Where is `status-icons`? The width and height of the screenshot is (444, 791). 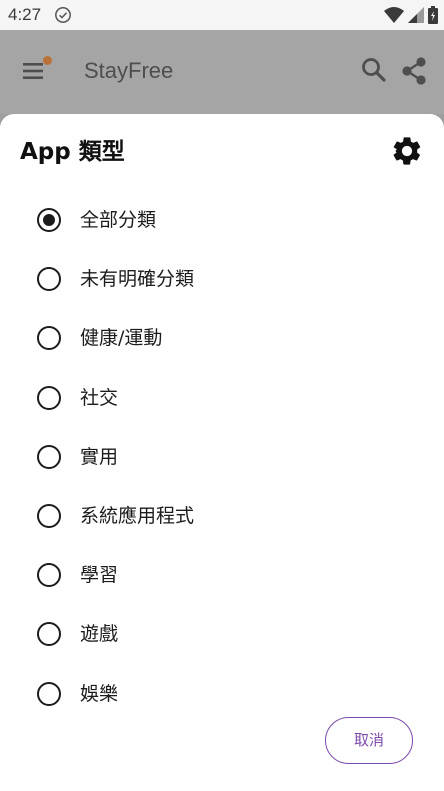 status-icons is located at coordinates (411, 15).